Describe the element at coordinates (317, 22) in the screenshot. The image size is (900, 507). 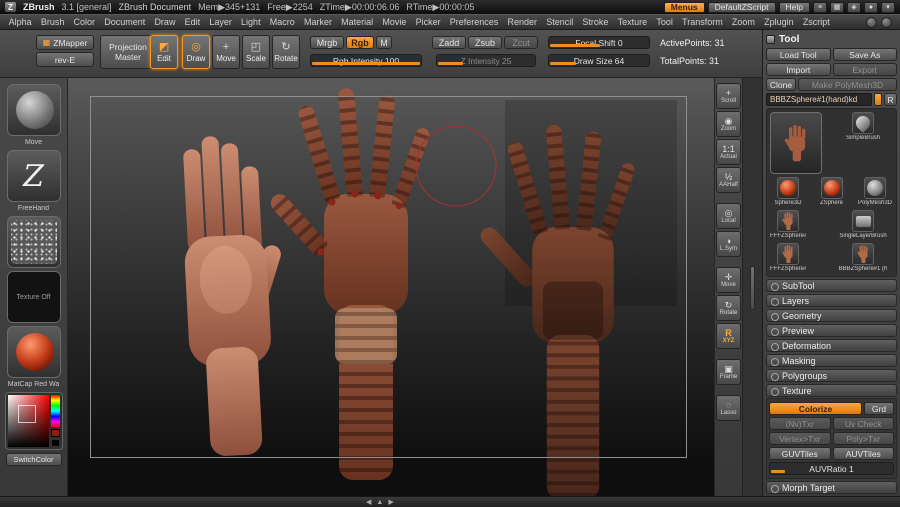
I see `menu-marker: Marker` at that location.